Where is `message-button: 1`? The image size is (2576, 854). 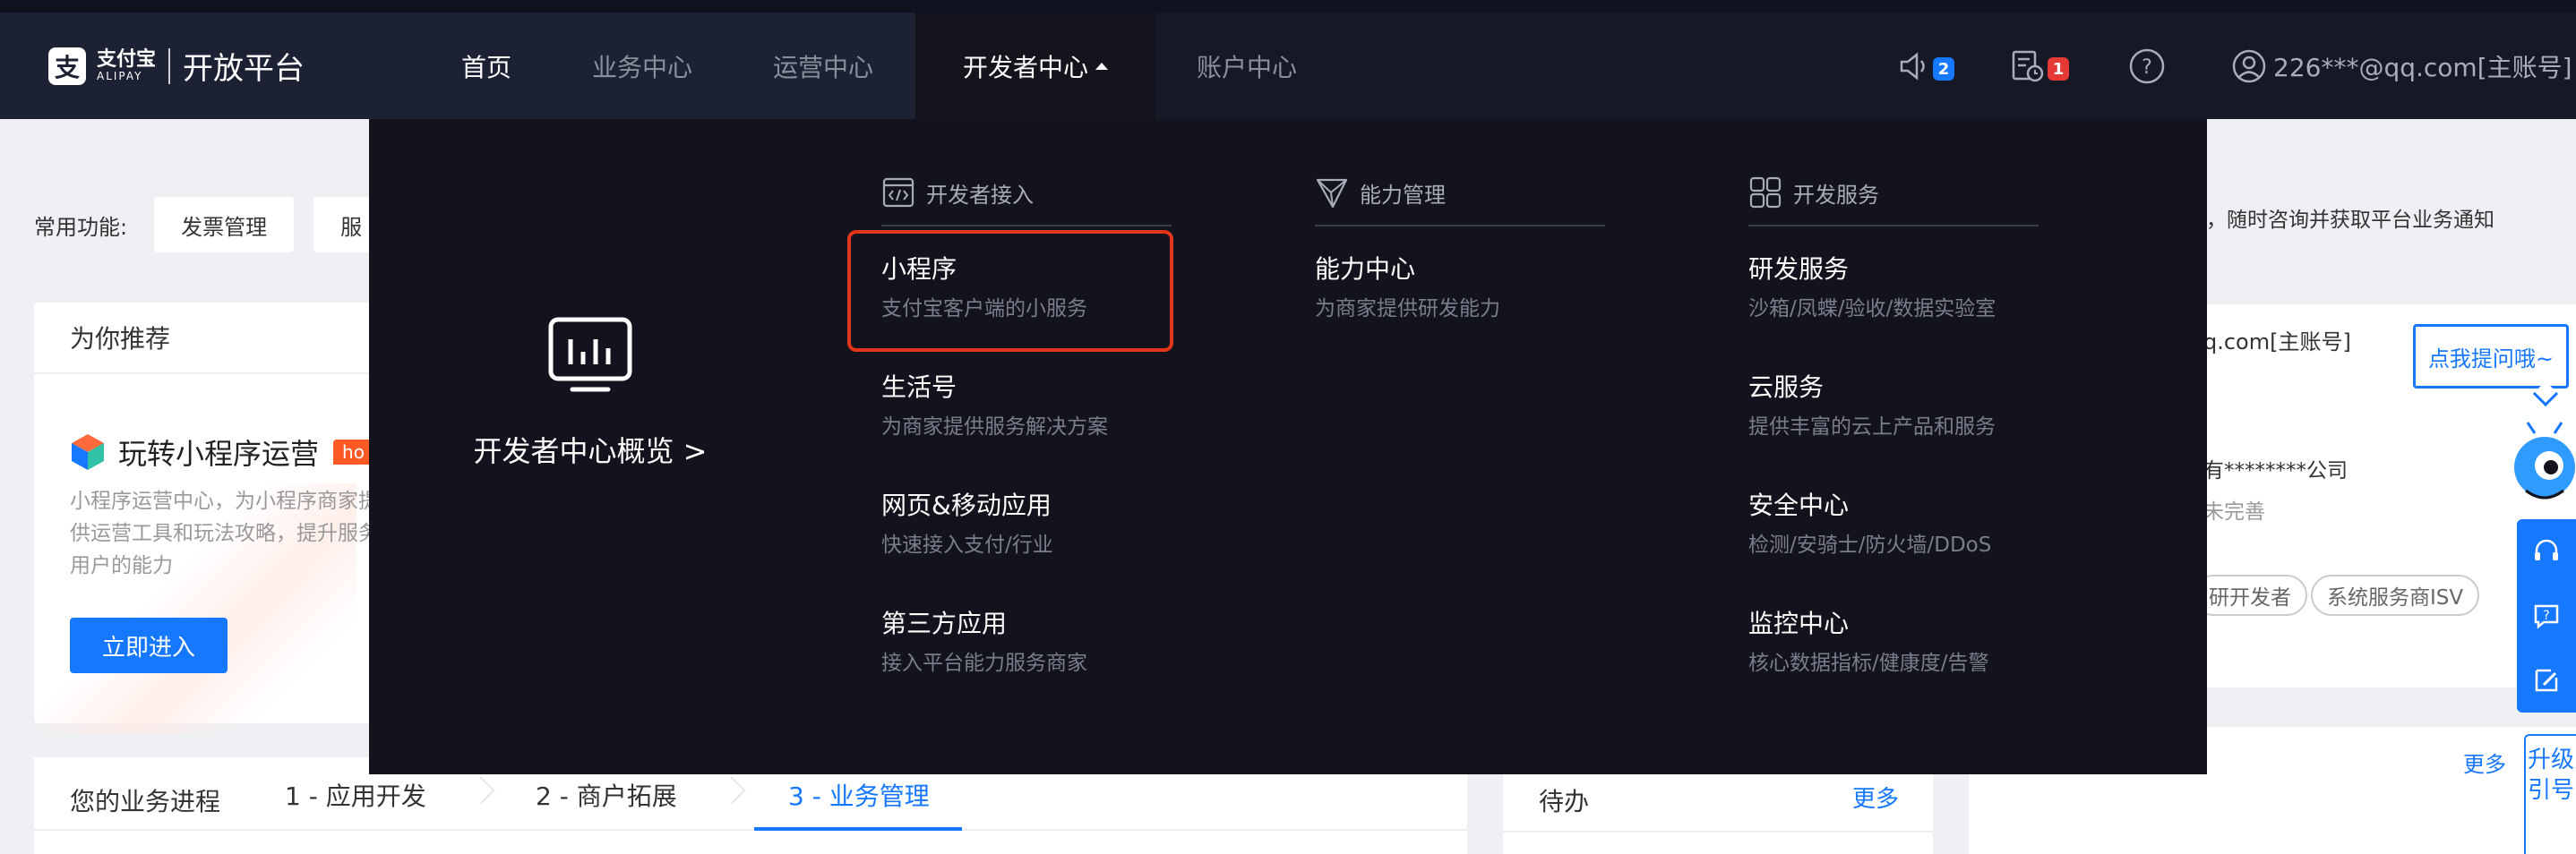 message-button: 1 is located at coordinates (2039, 66).